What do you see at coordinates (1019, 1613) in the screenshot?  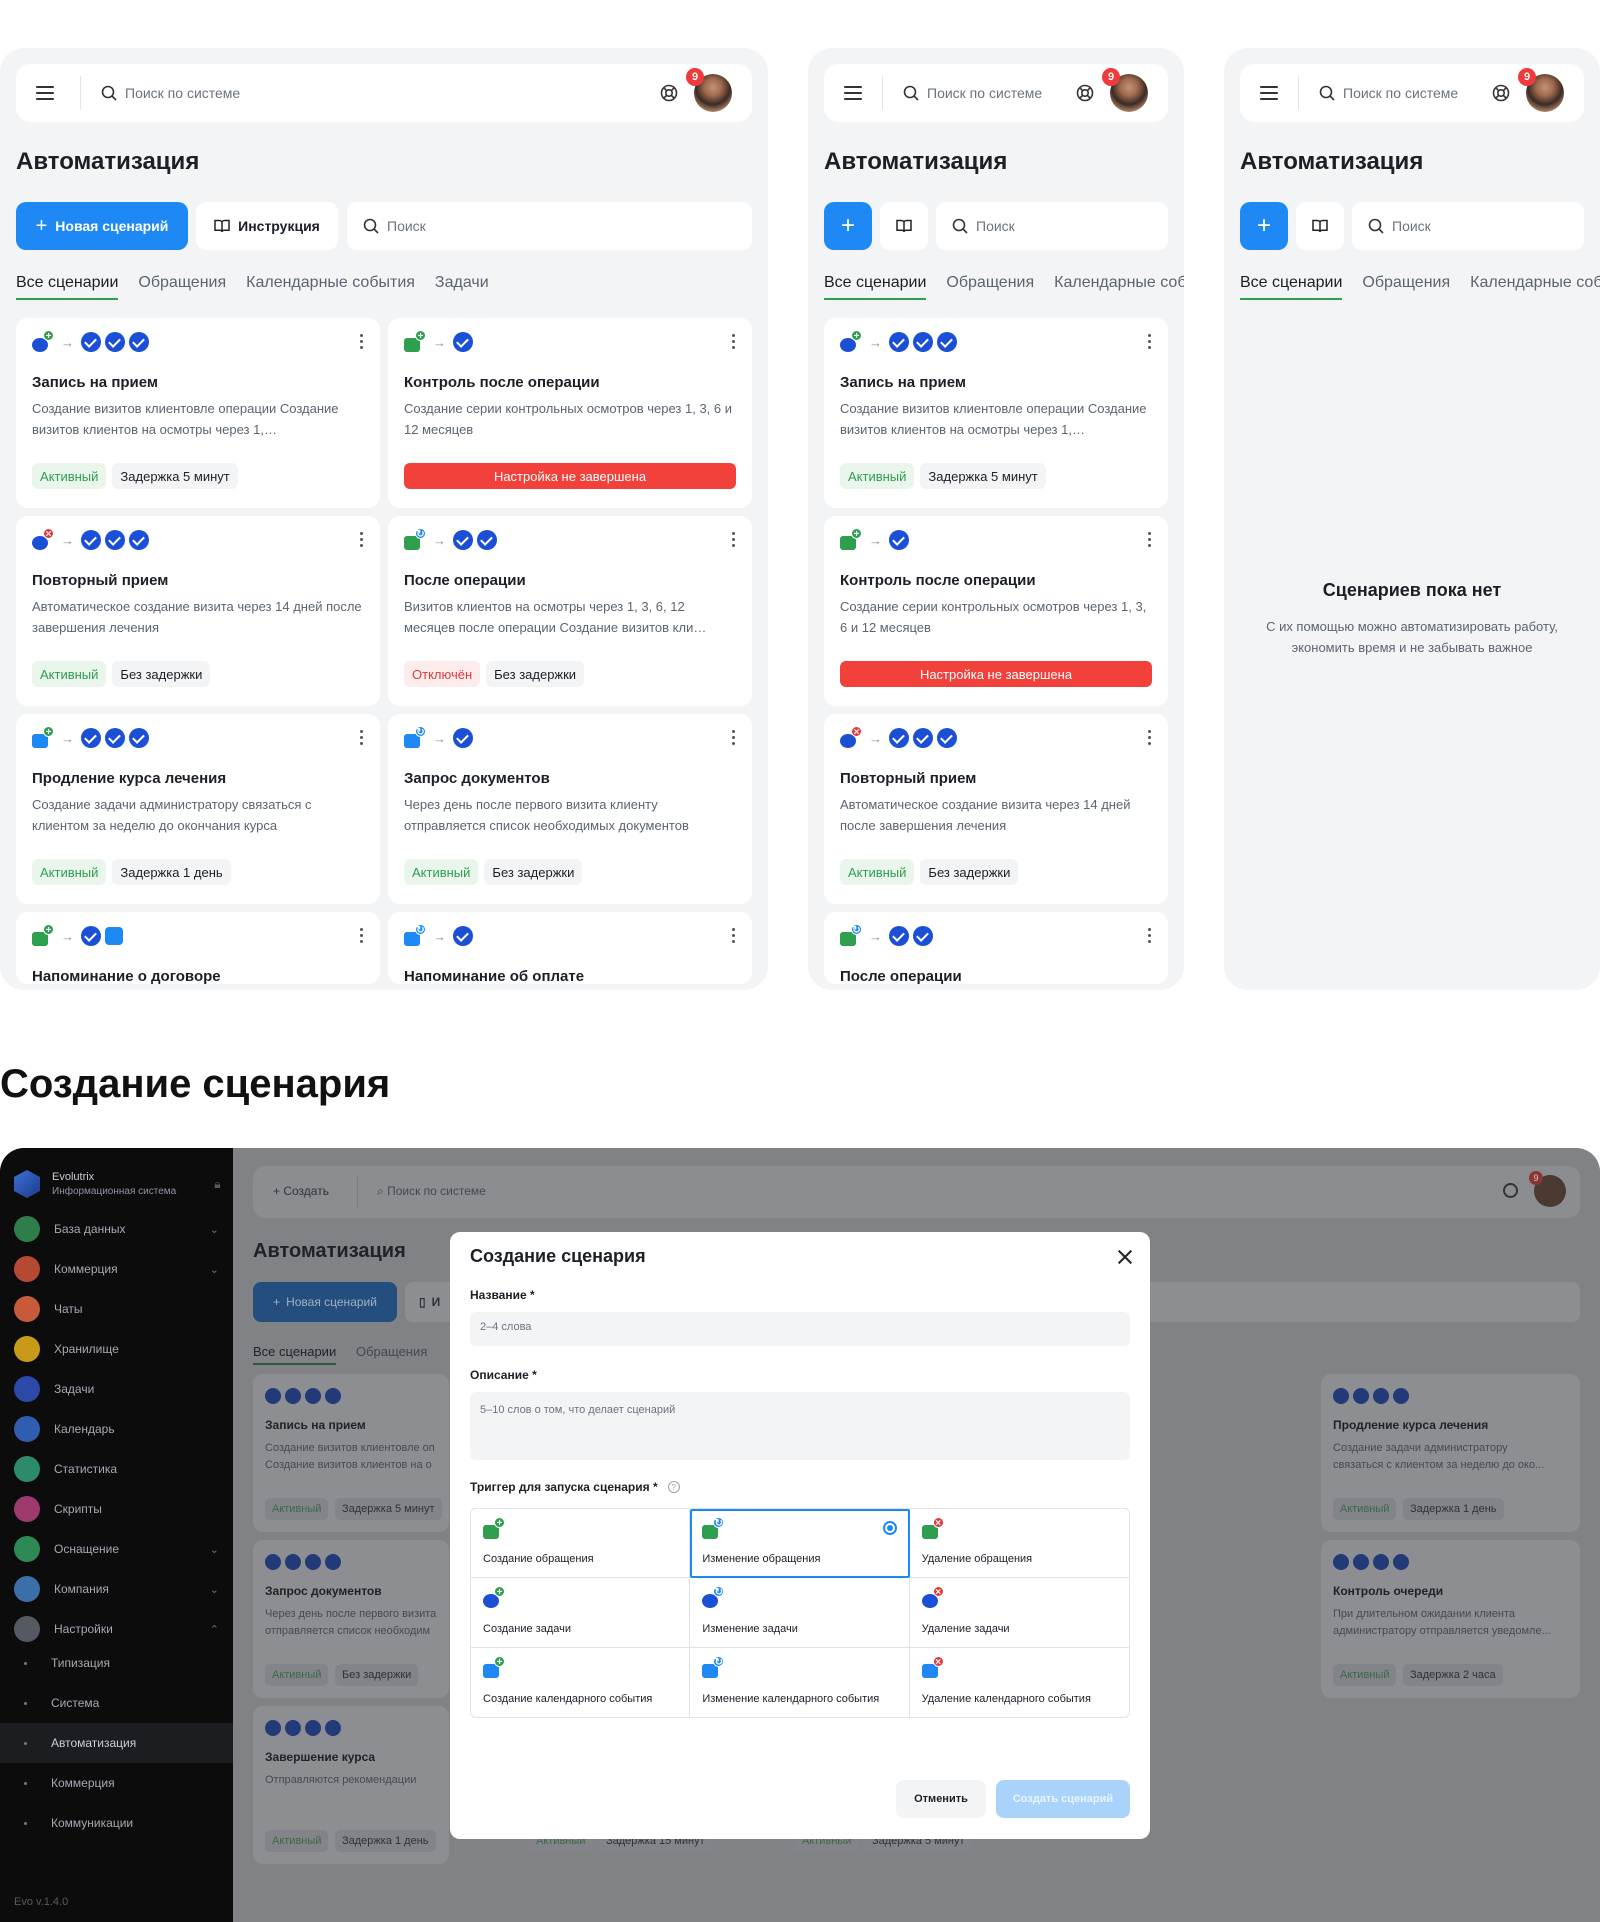 I see `trigger-option: × Удаление задачи` at bounding box center [1019, 1613].